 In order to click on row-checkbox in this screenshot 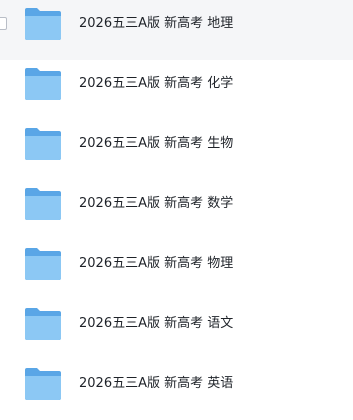, I will do `click(3, 23)`.